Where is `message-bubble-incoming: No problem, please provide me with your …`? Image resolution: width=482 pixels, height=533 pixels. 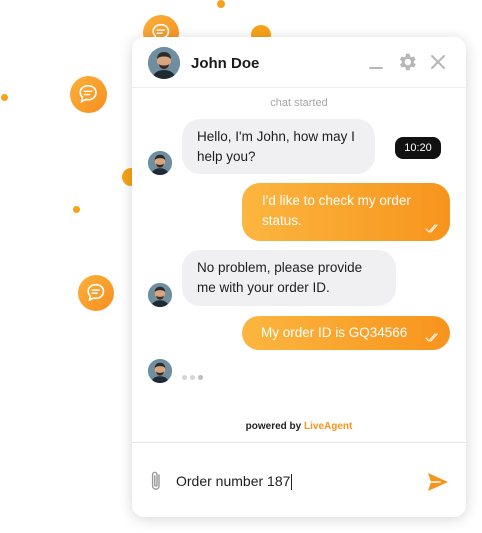 message-bubble-incoming: No problem, please provide me with your … is located at coordinates (289, 278).